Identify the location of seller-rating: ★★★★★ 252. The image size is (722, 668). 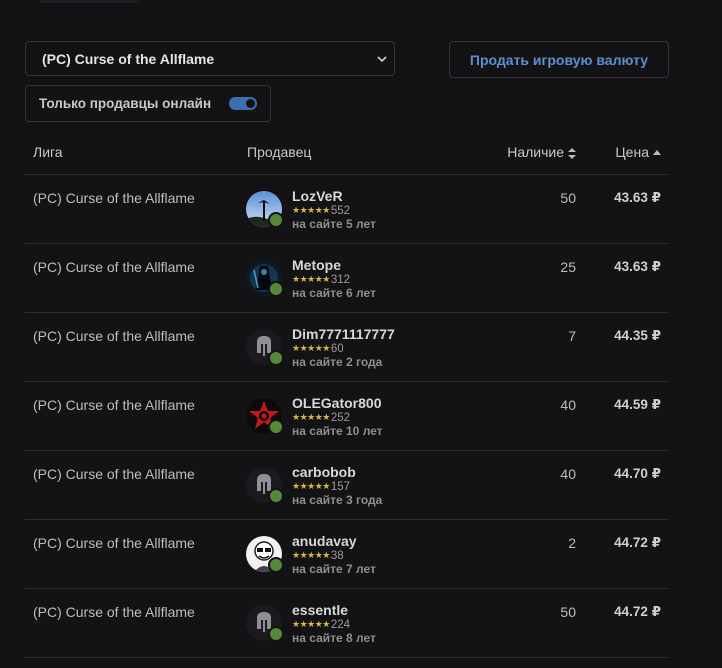
(337, 417).